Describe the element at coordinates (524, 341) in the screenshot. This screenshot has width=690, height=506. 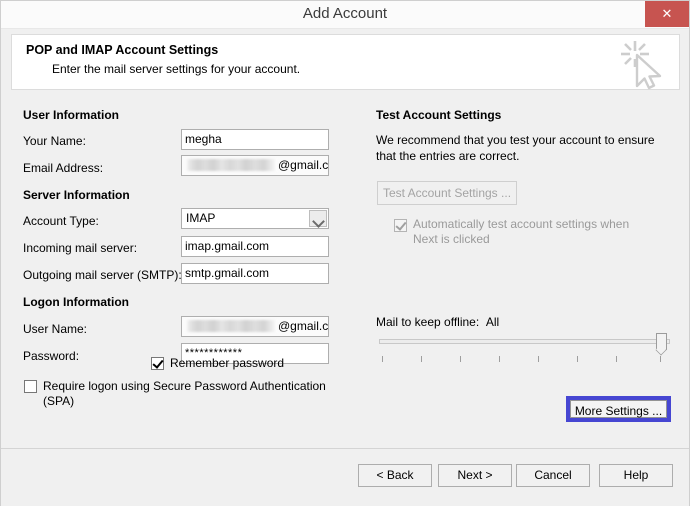
I see `slider-track` at that location.